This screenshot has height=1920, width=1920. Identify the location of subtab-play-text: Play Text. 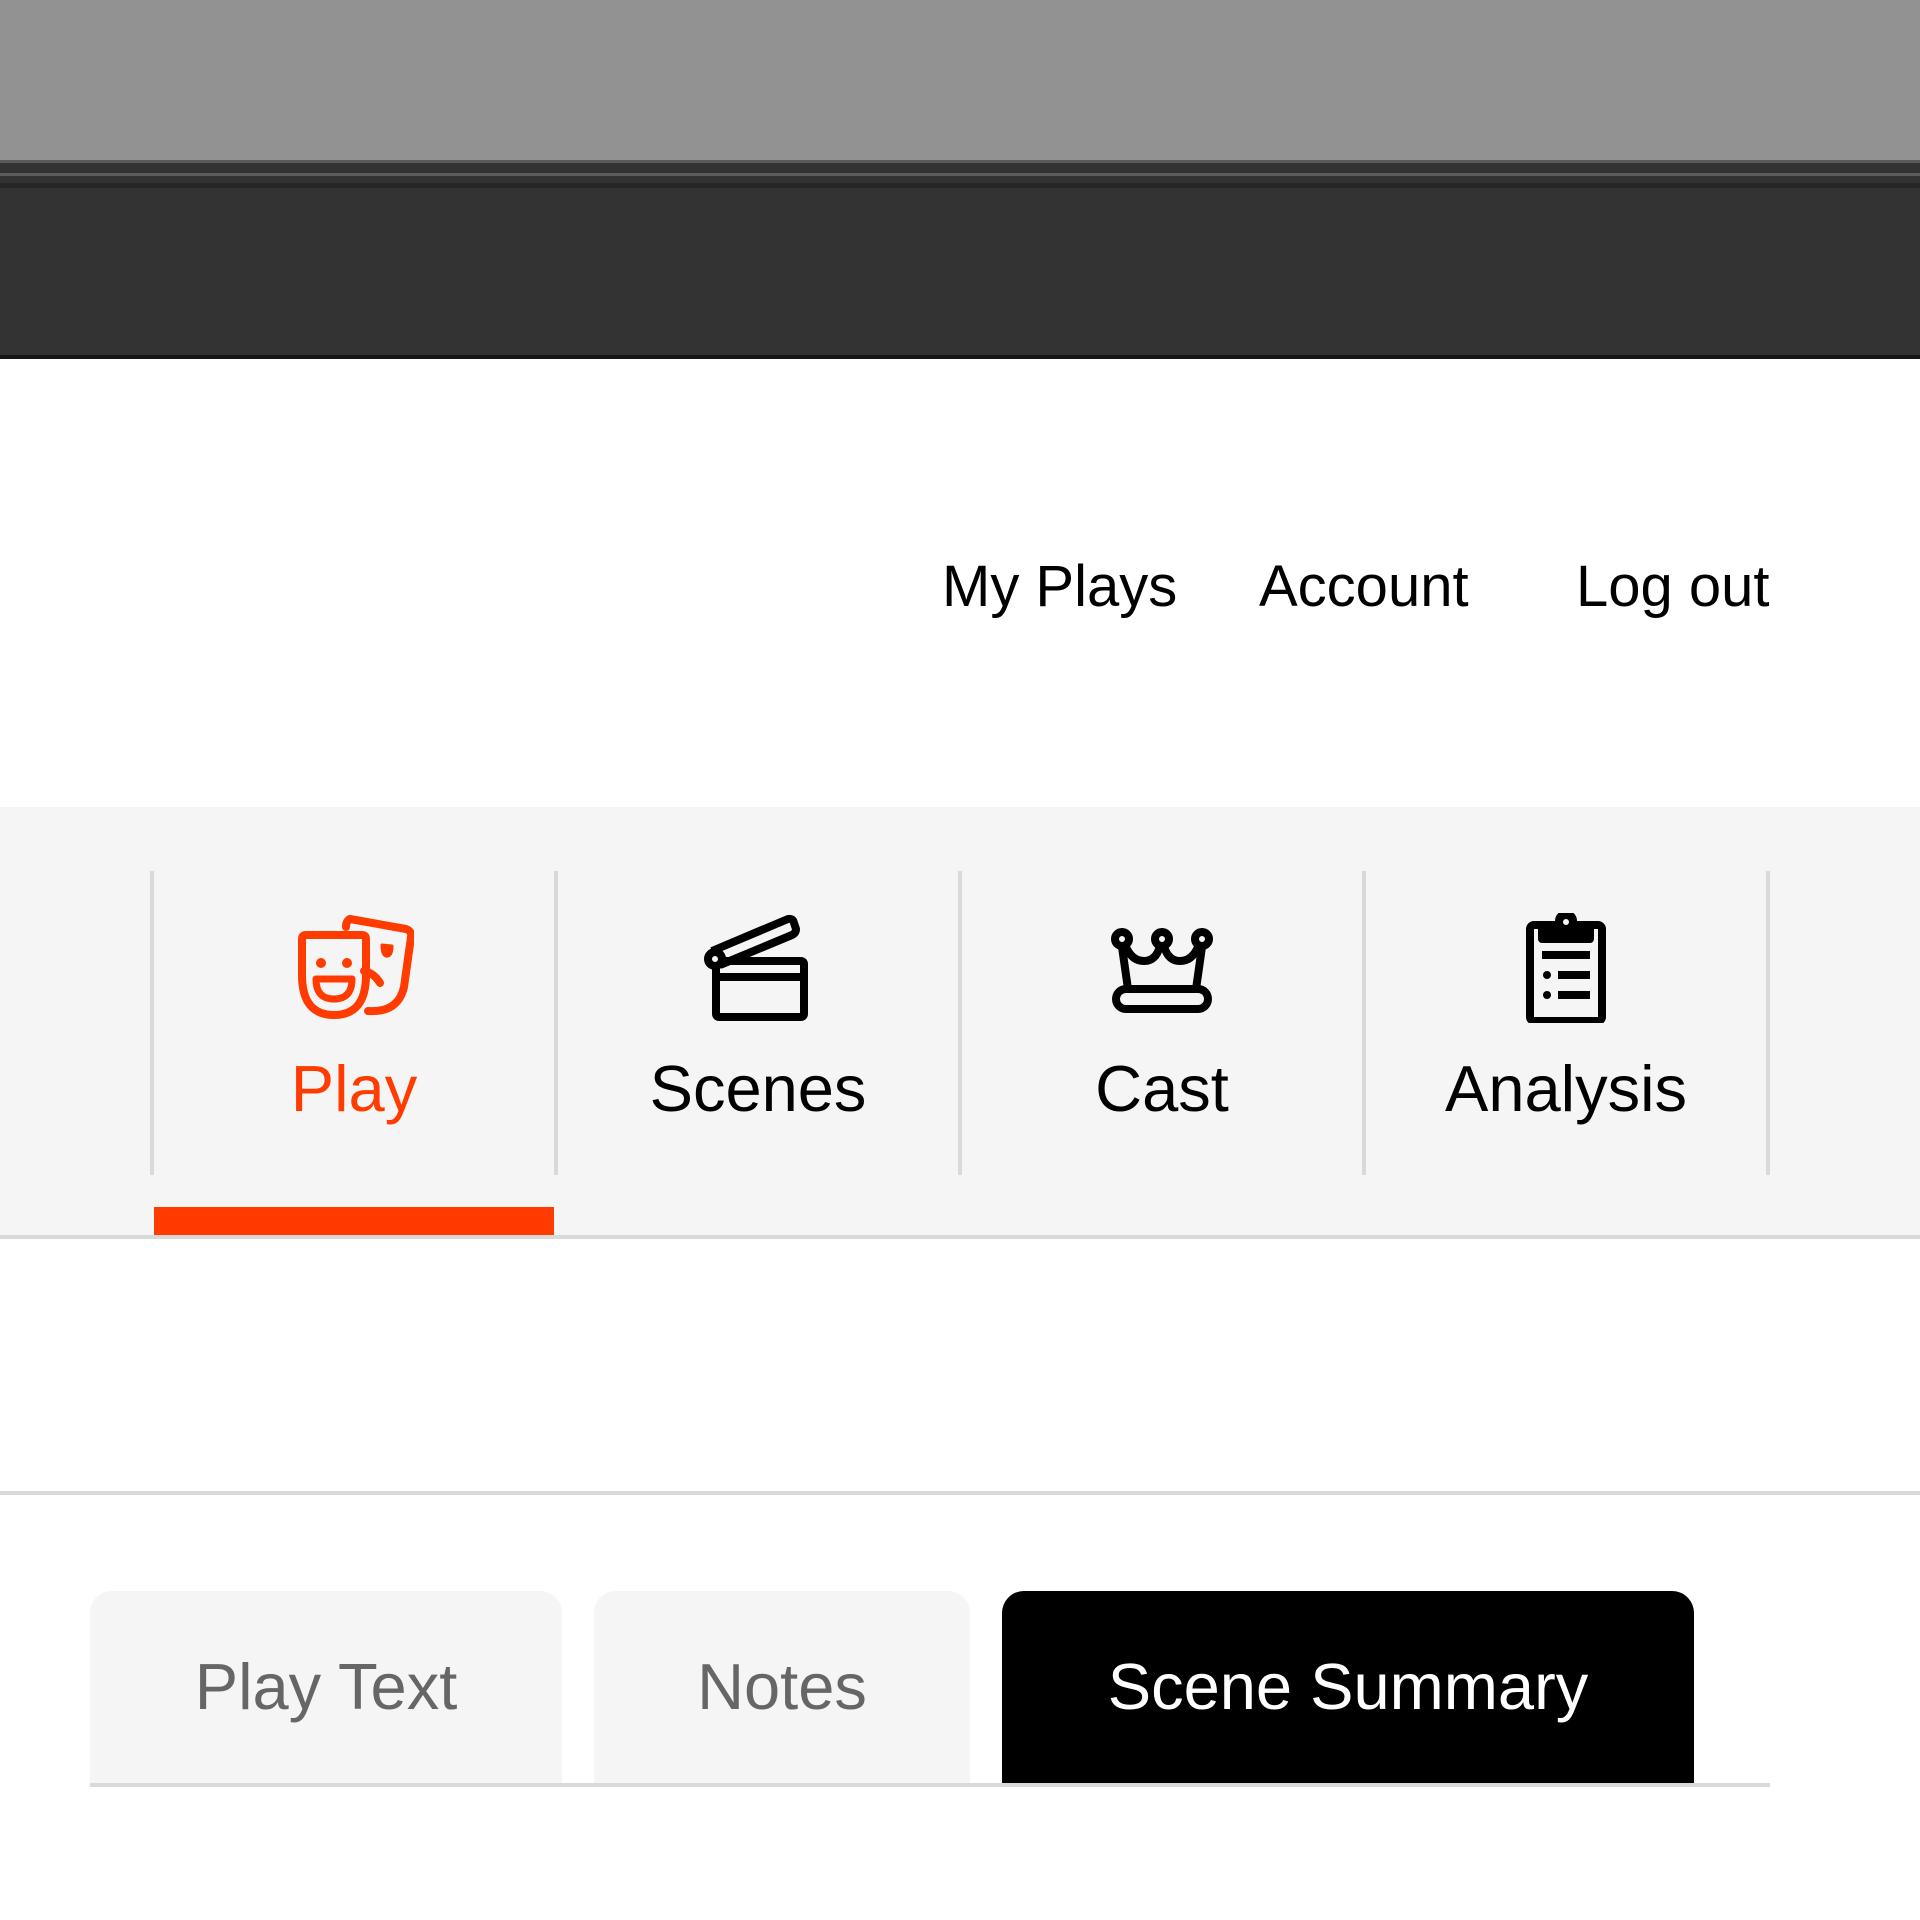
(326, 1687).